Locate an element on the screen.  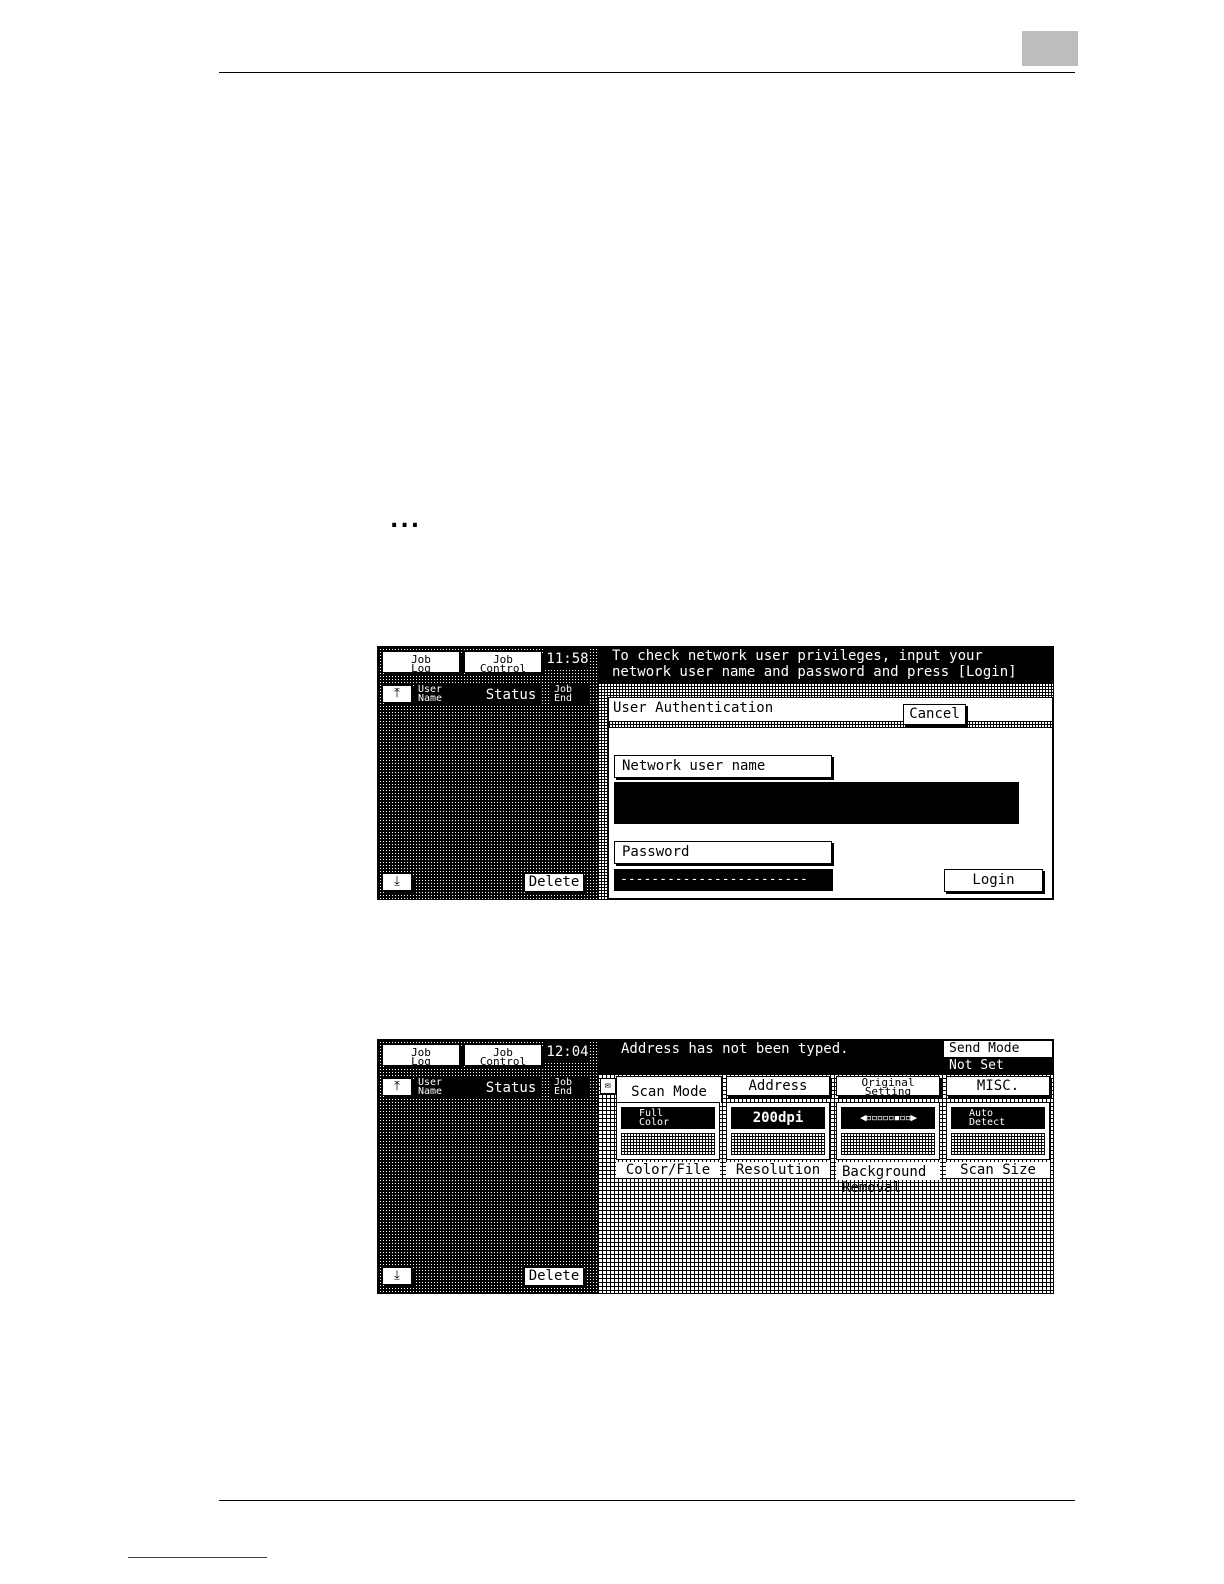
resolution-value: 200dpi is located at coordinates (778, 1118).